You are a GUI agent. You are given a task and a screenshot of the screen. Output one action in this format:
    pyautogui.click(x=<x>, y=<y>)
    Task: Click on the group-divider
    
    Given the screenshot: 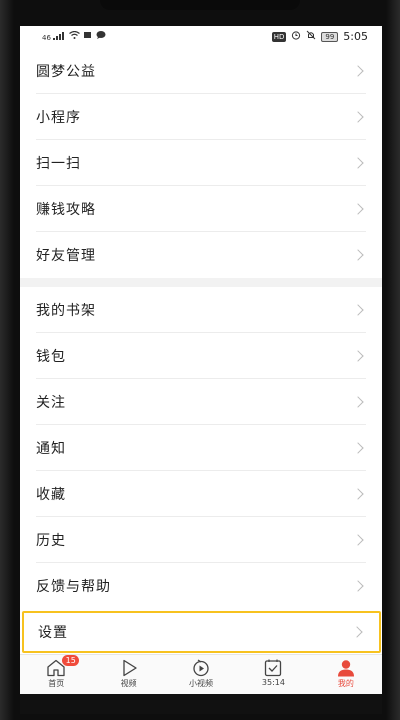 What is the action you would take?
    pyautogui.click(x=201, y=282)
    